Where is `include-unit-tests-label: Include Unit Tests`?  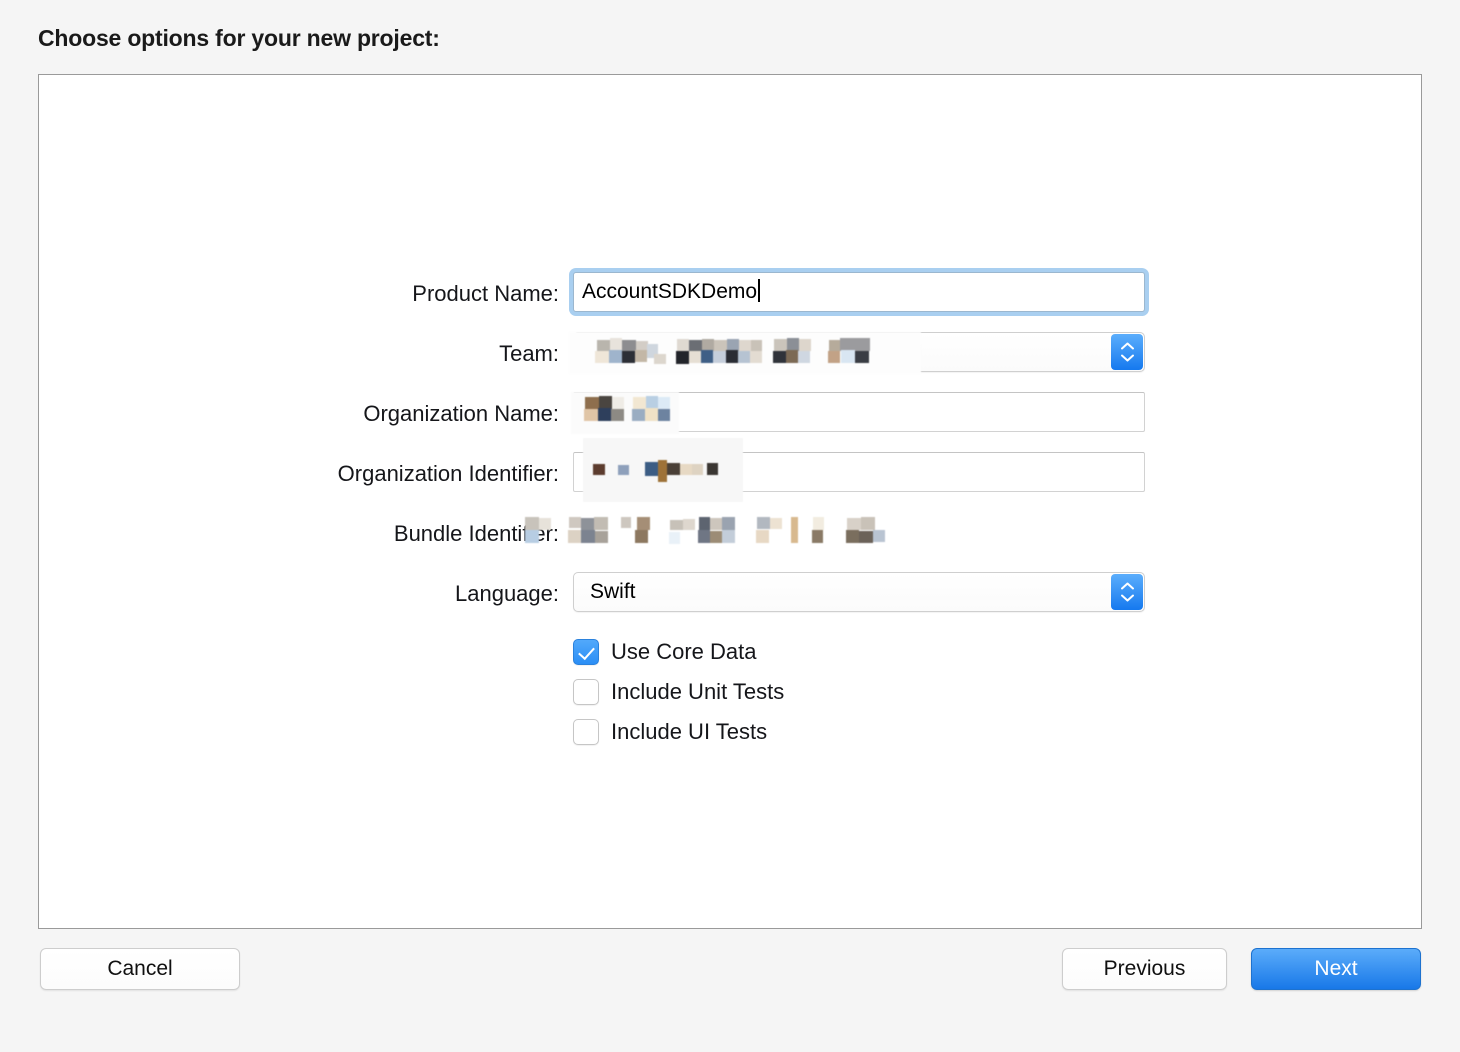 include-unit-tests-label: Include Unit Tests is located at coordinates (698, 691).